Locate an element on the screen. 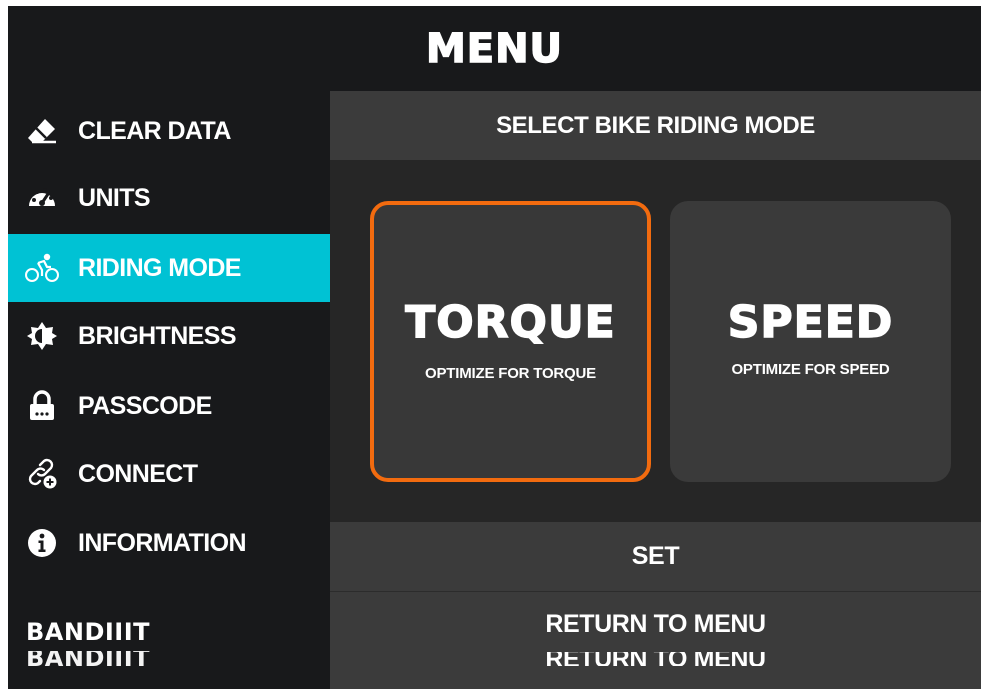 Image resolution: width=981 pixels, height=689 pixels. return-to-menu-button: RETURN TO MENU RETURN TO MENU is located at coordinates (655, 640).